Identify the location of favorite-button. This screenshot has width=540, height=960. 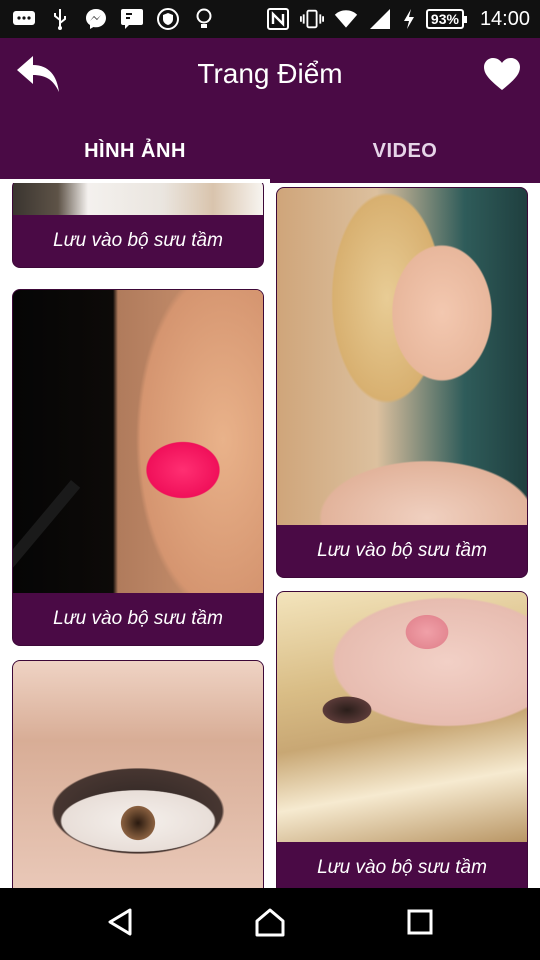
(502, 76).